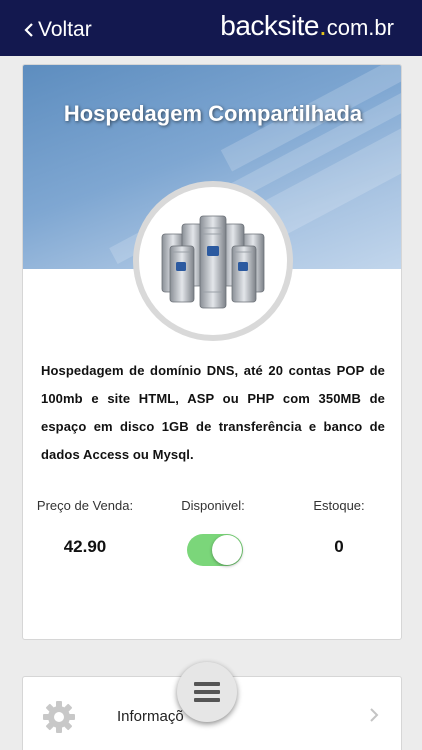 This screenshot has width=422, height=750. What do you see at coordinates (85, 546) in the screenshot?
I see `price-value: 42.90` at bounding box center [85, 546].